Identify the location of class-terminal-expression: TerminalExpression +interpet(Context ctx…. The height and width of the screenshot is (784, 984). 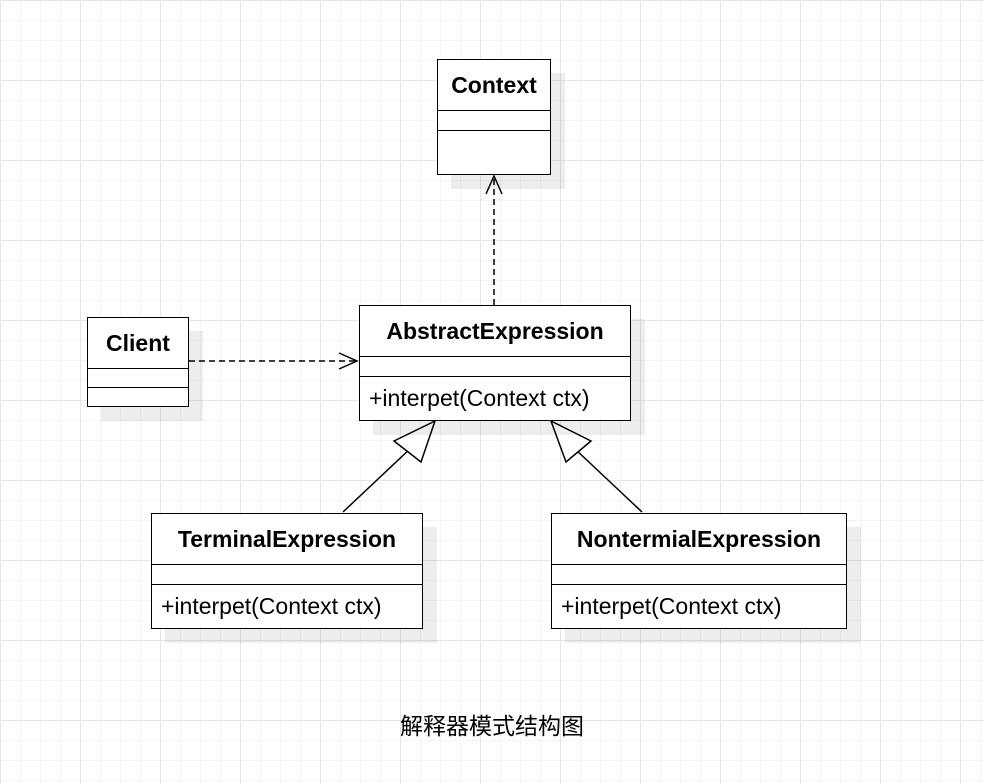
(287, 571).